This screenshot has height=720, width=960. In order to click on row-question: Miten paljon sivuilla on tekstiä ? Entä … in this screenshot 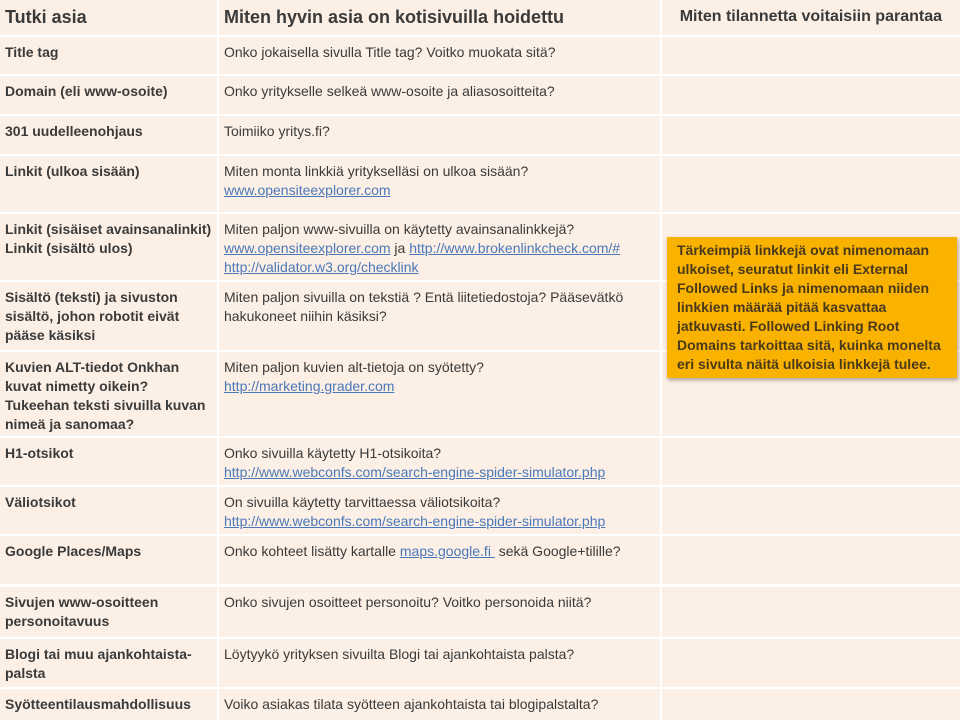, I will do `click(439, 316)`.